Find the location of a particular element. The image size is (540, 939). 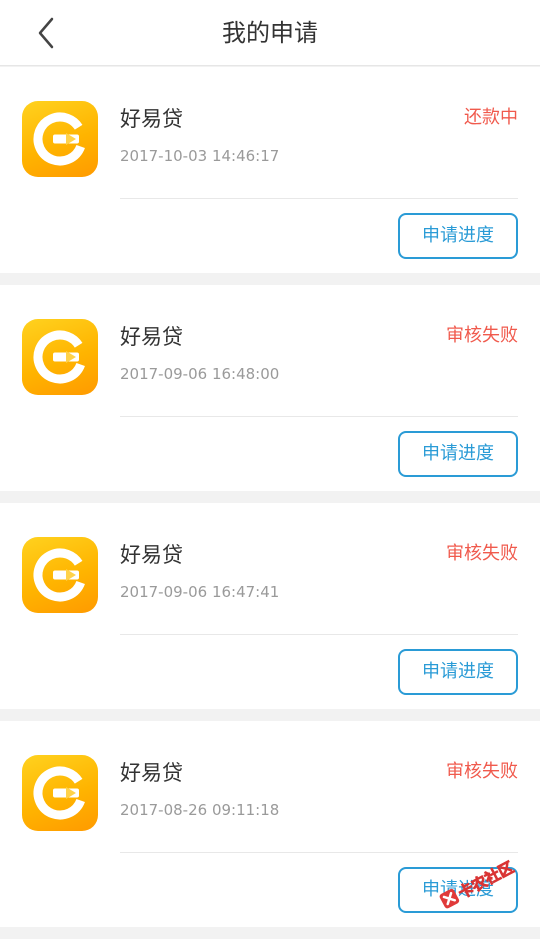

application-time: 2017-10-03 14:46:17 is located at coordinates (200, 156).